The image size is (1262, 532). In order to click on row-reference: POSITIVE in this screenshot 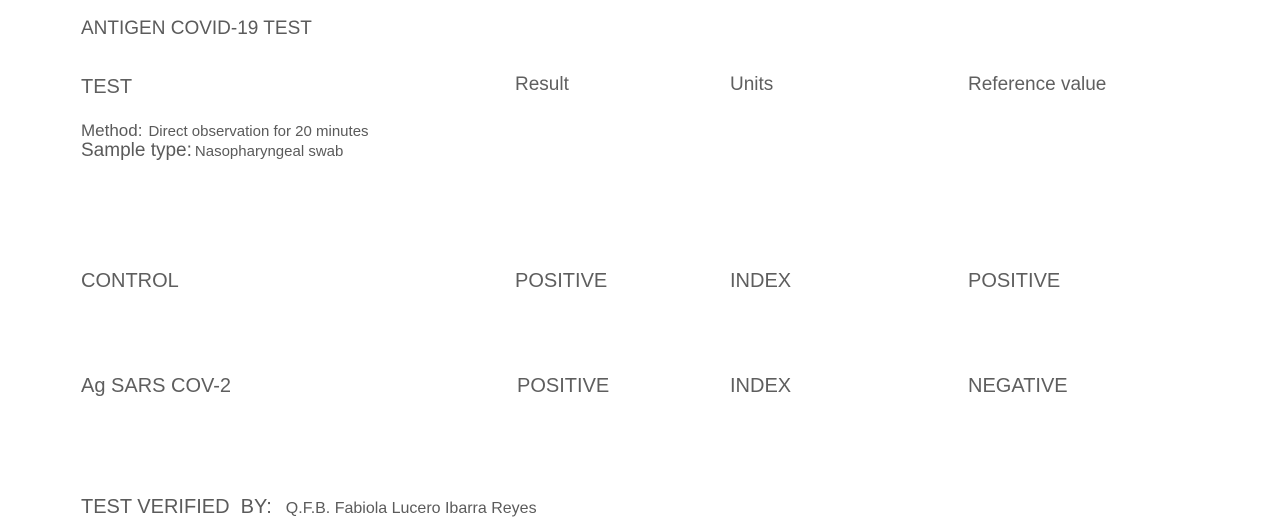, I will do `click(1014, 281)`.